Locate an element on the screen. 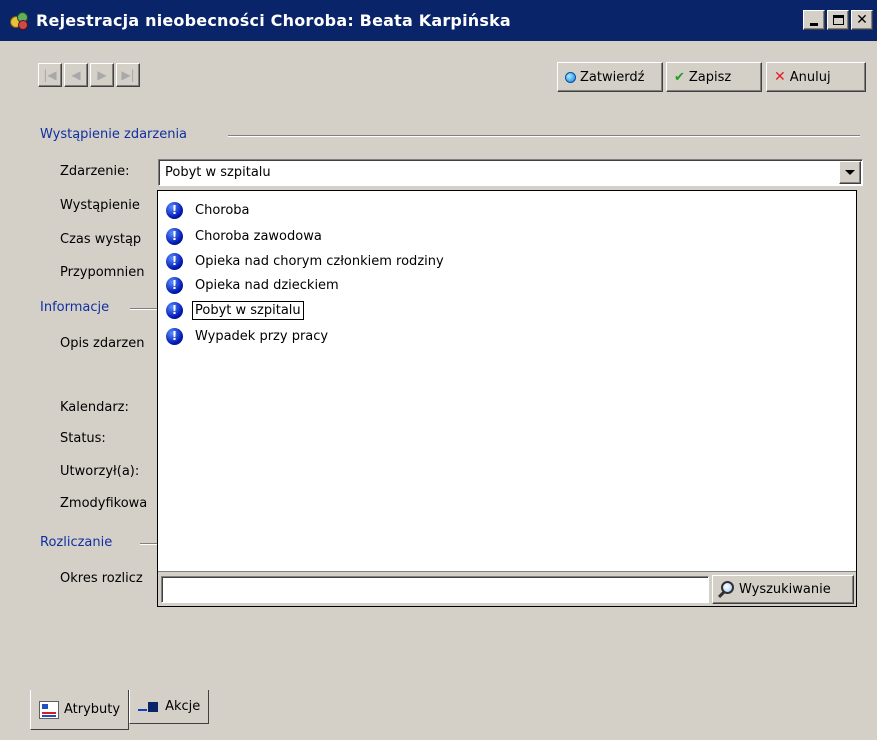 This screenshot has width=877, height=740. last-record-button: ▶| is located at coordinates (128, 75).